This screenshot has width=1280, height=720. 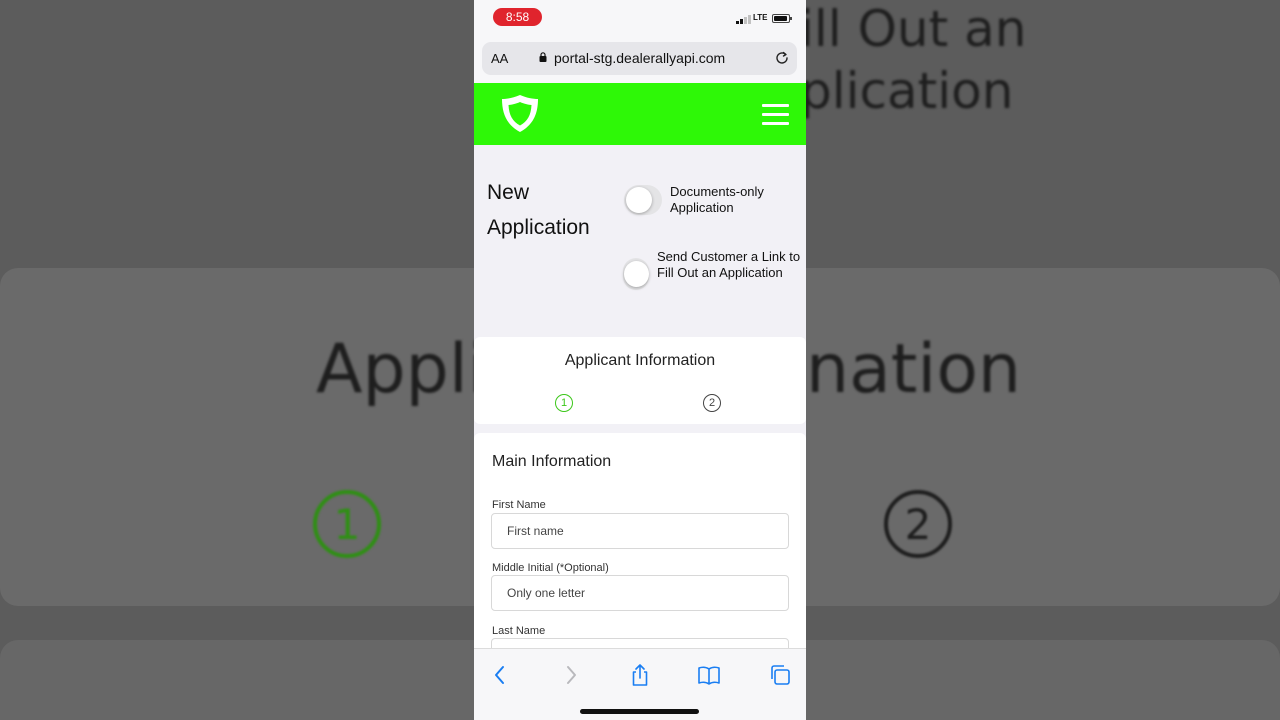 I want to click on documents-only-label: Documents-only Application, so click(x=717, y=199).